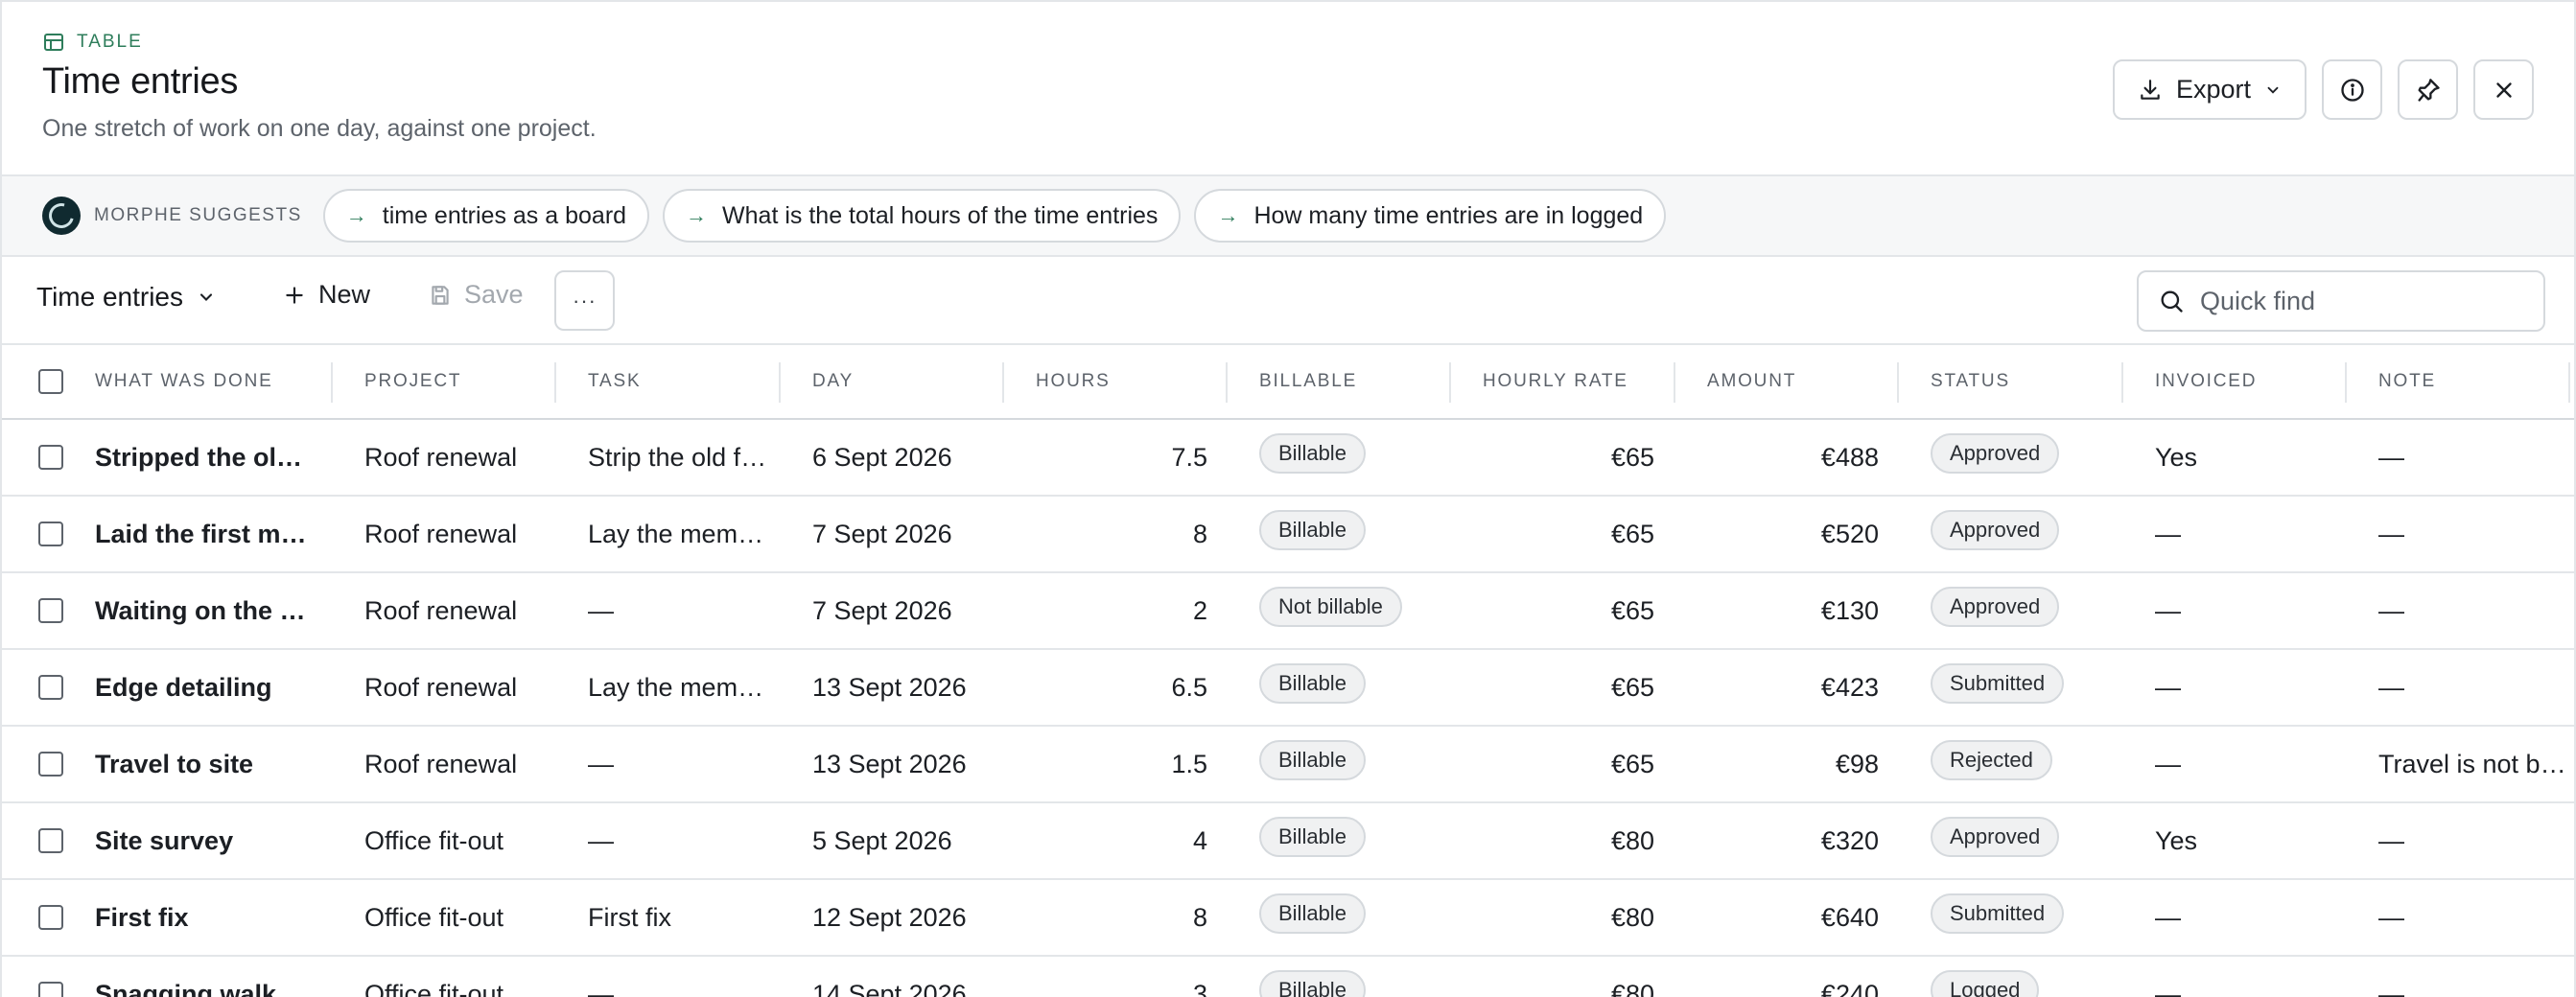  Describe the element at coordinates (2206, 381) in the screenshot. I see `column-header-invoiced: INVOICED` at that location.